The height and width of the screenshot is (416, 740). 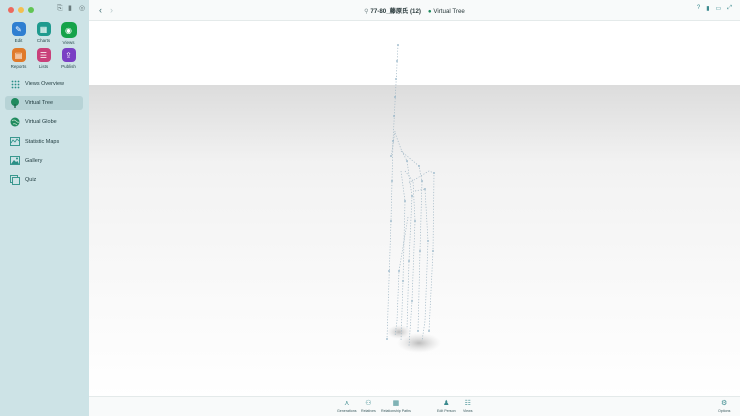 I want to click on nav-item-label: Gallery, so click(x=34, y=160).